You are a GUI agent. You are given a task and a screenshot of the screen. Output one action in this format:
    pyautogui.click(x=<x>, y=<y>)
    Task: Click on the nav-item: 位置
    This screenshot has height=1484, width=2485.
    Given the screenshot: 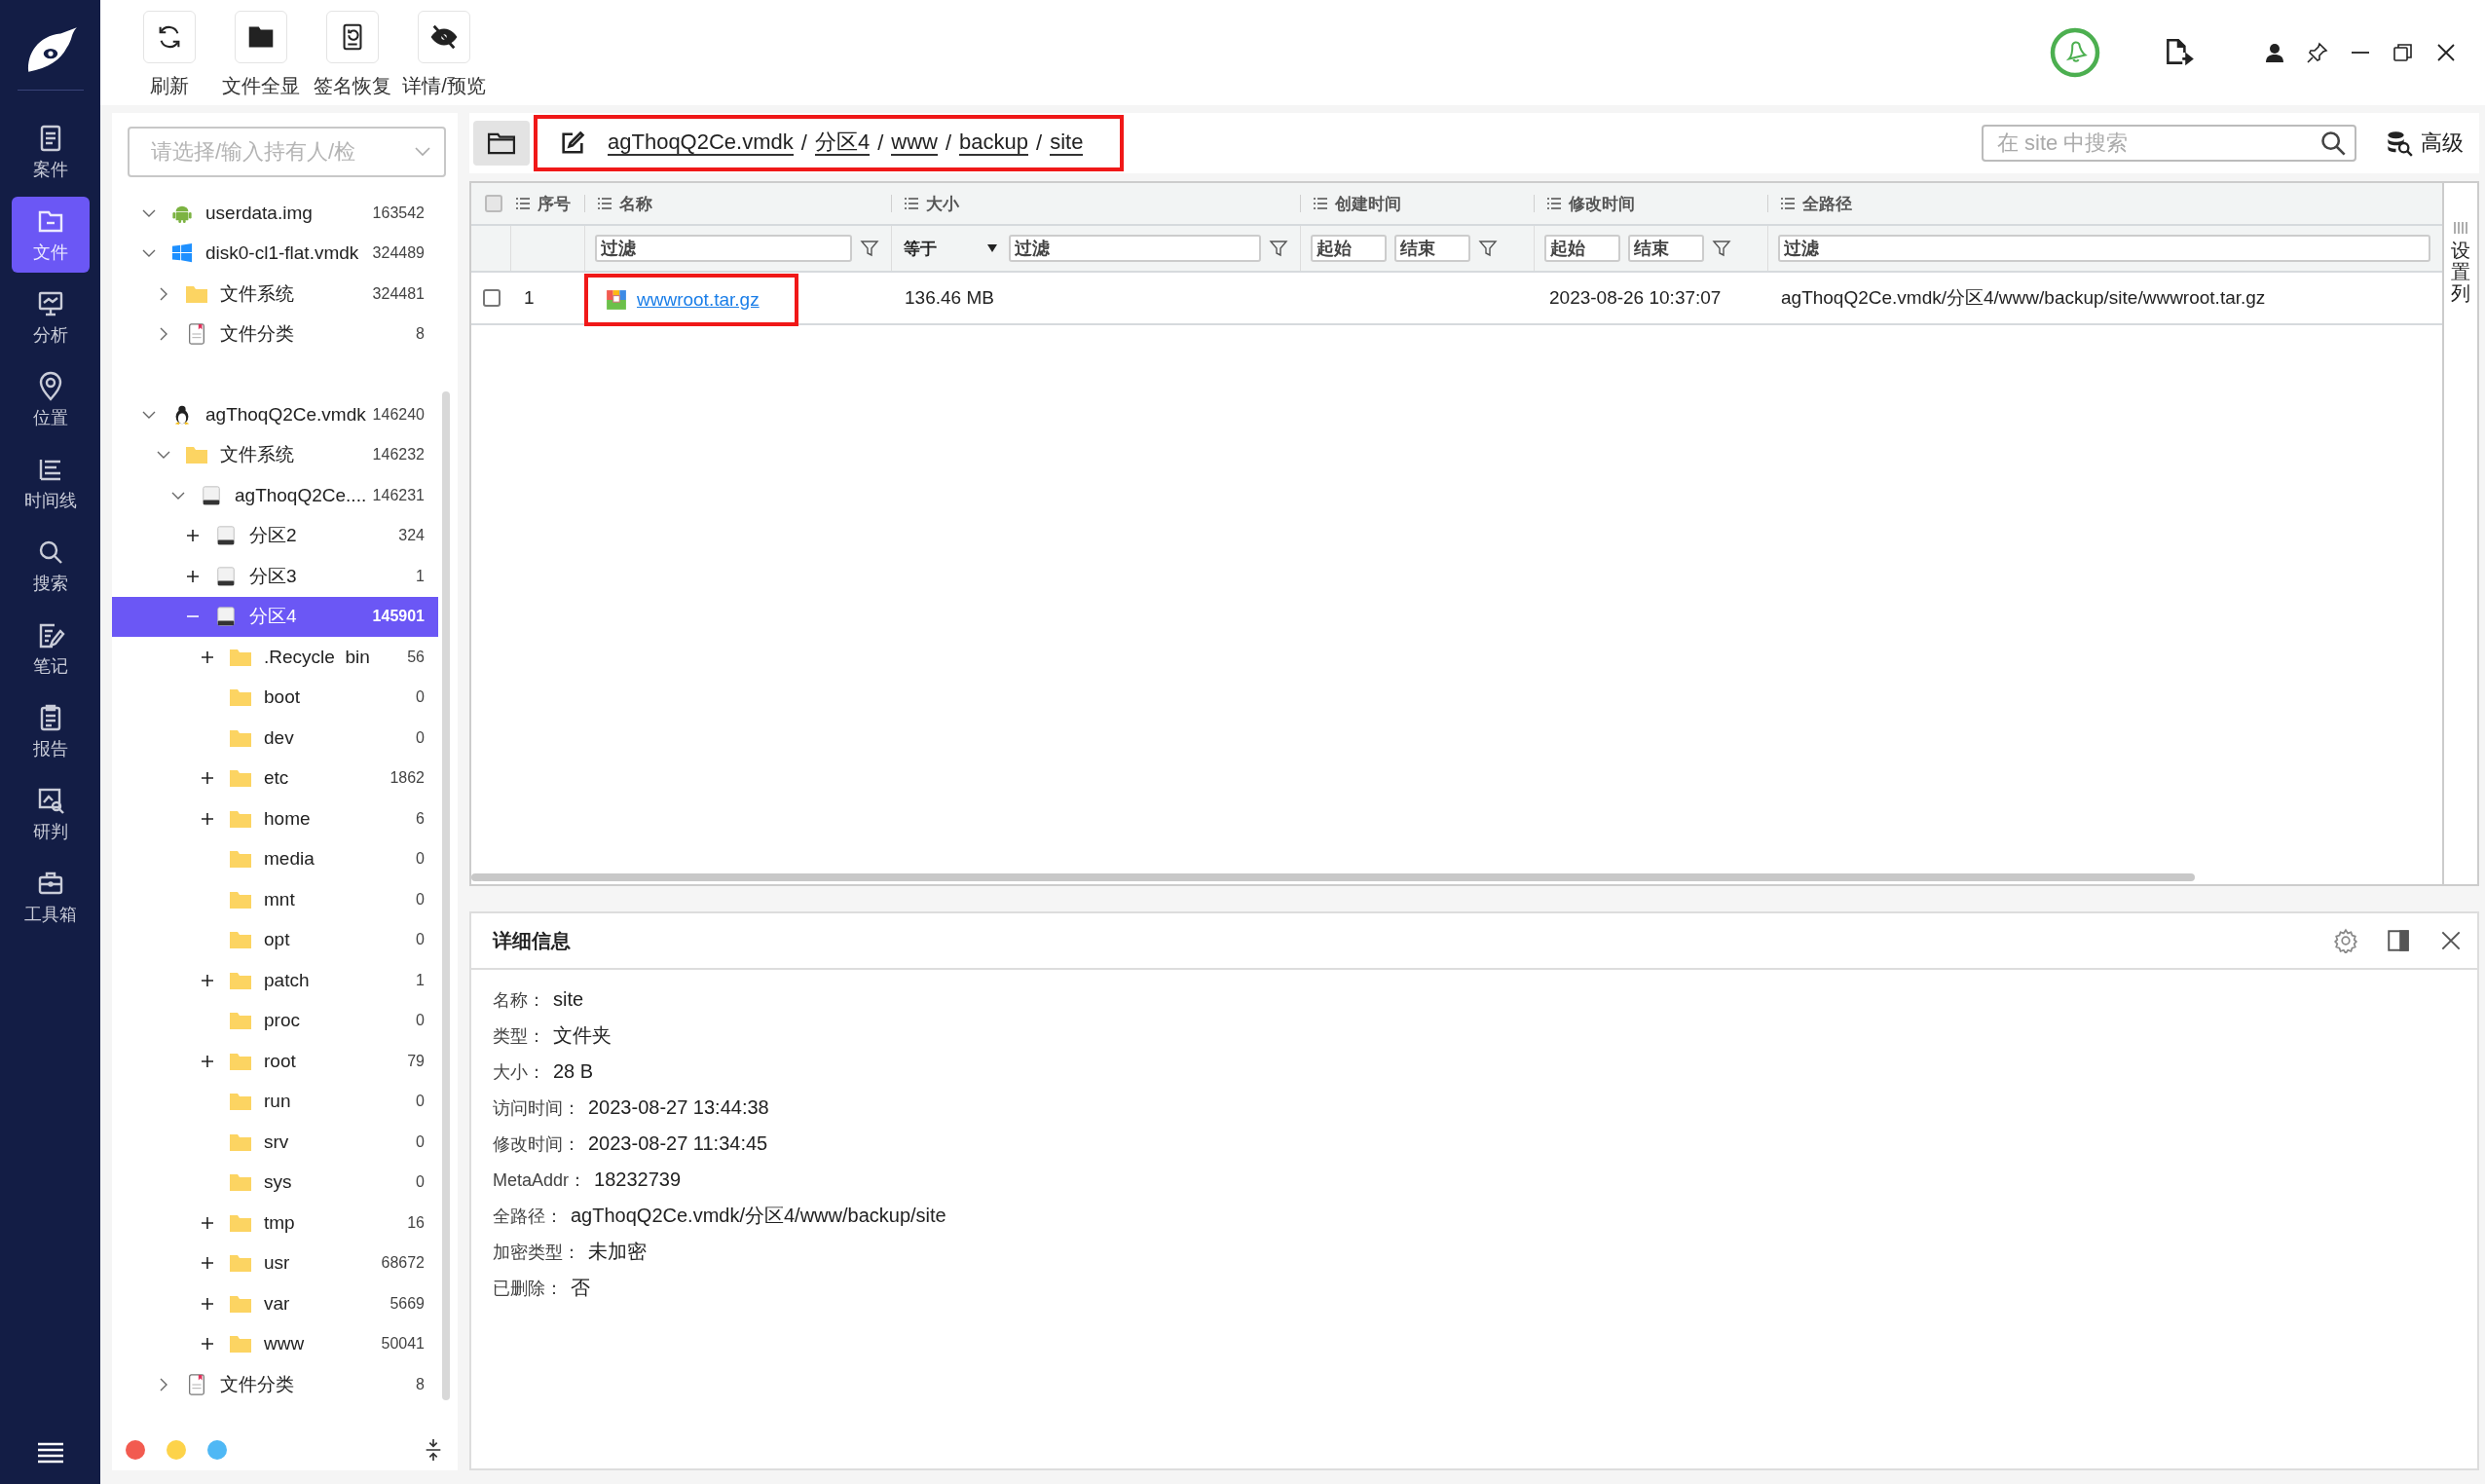 What is the action you would take?
    pyautogui.click(x=50, y=400)
    